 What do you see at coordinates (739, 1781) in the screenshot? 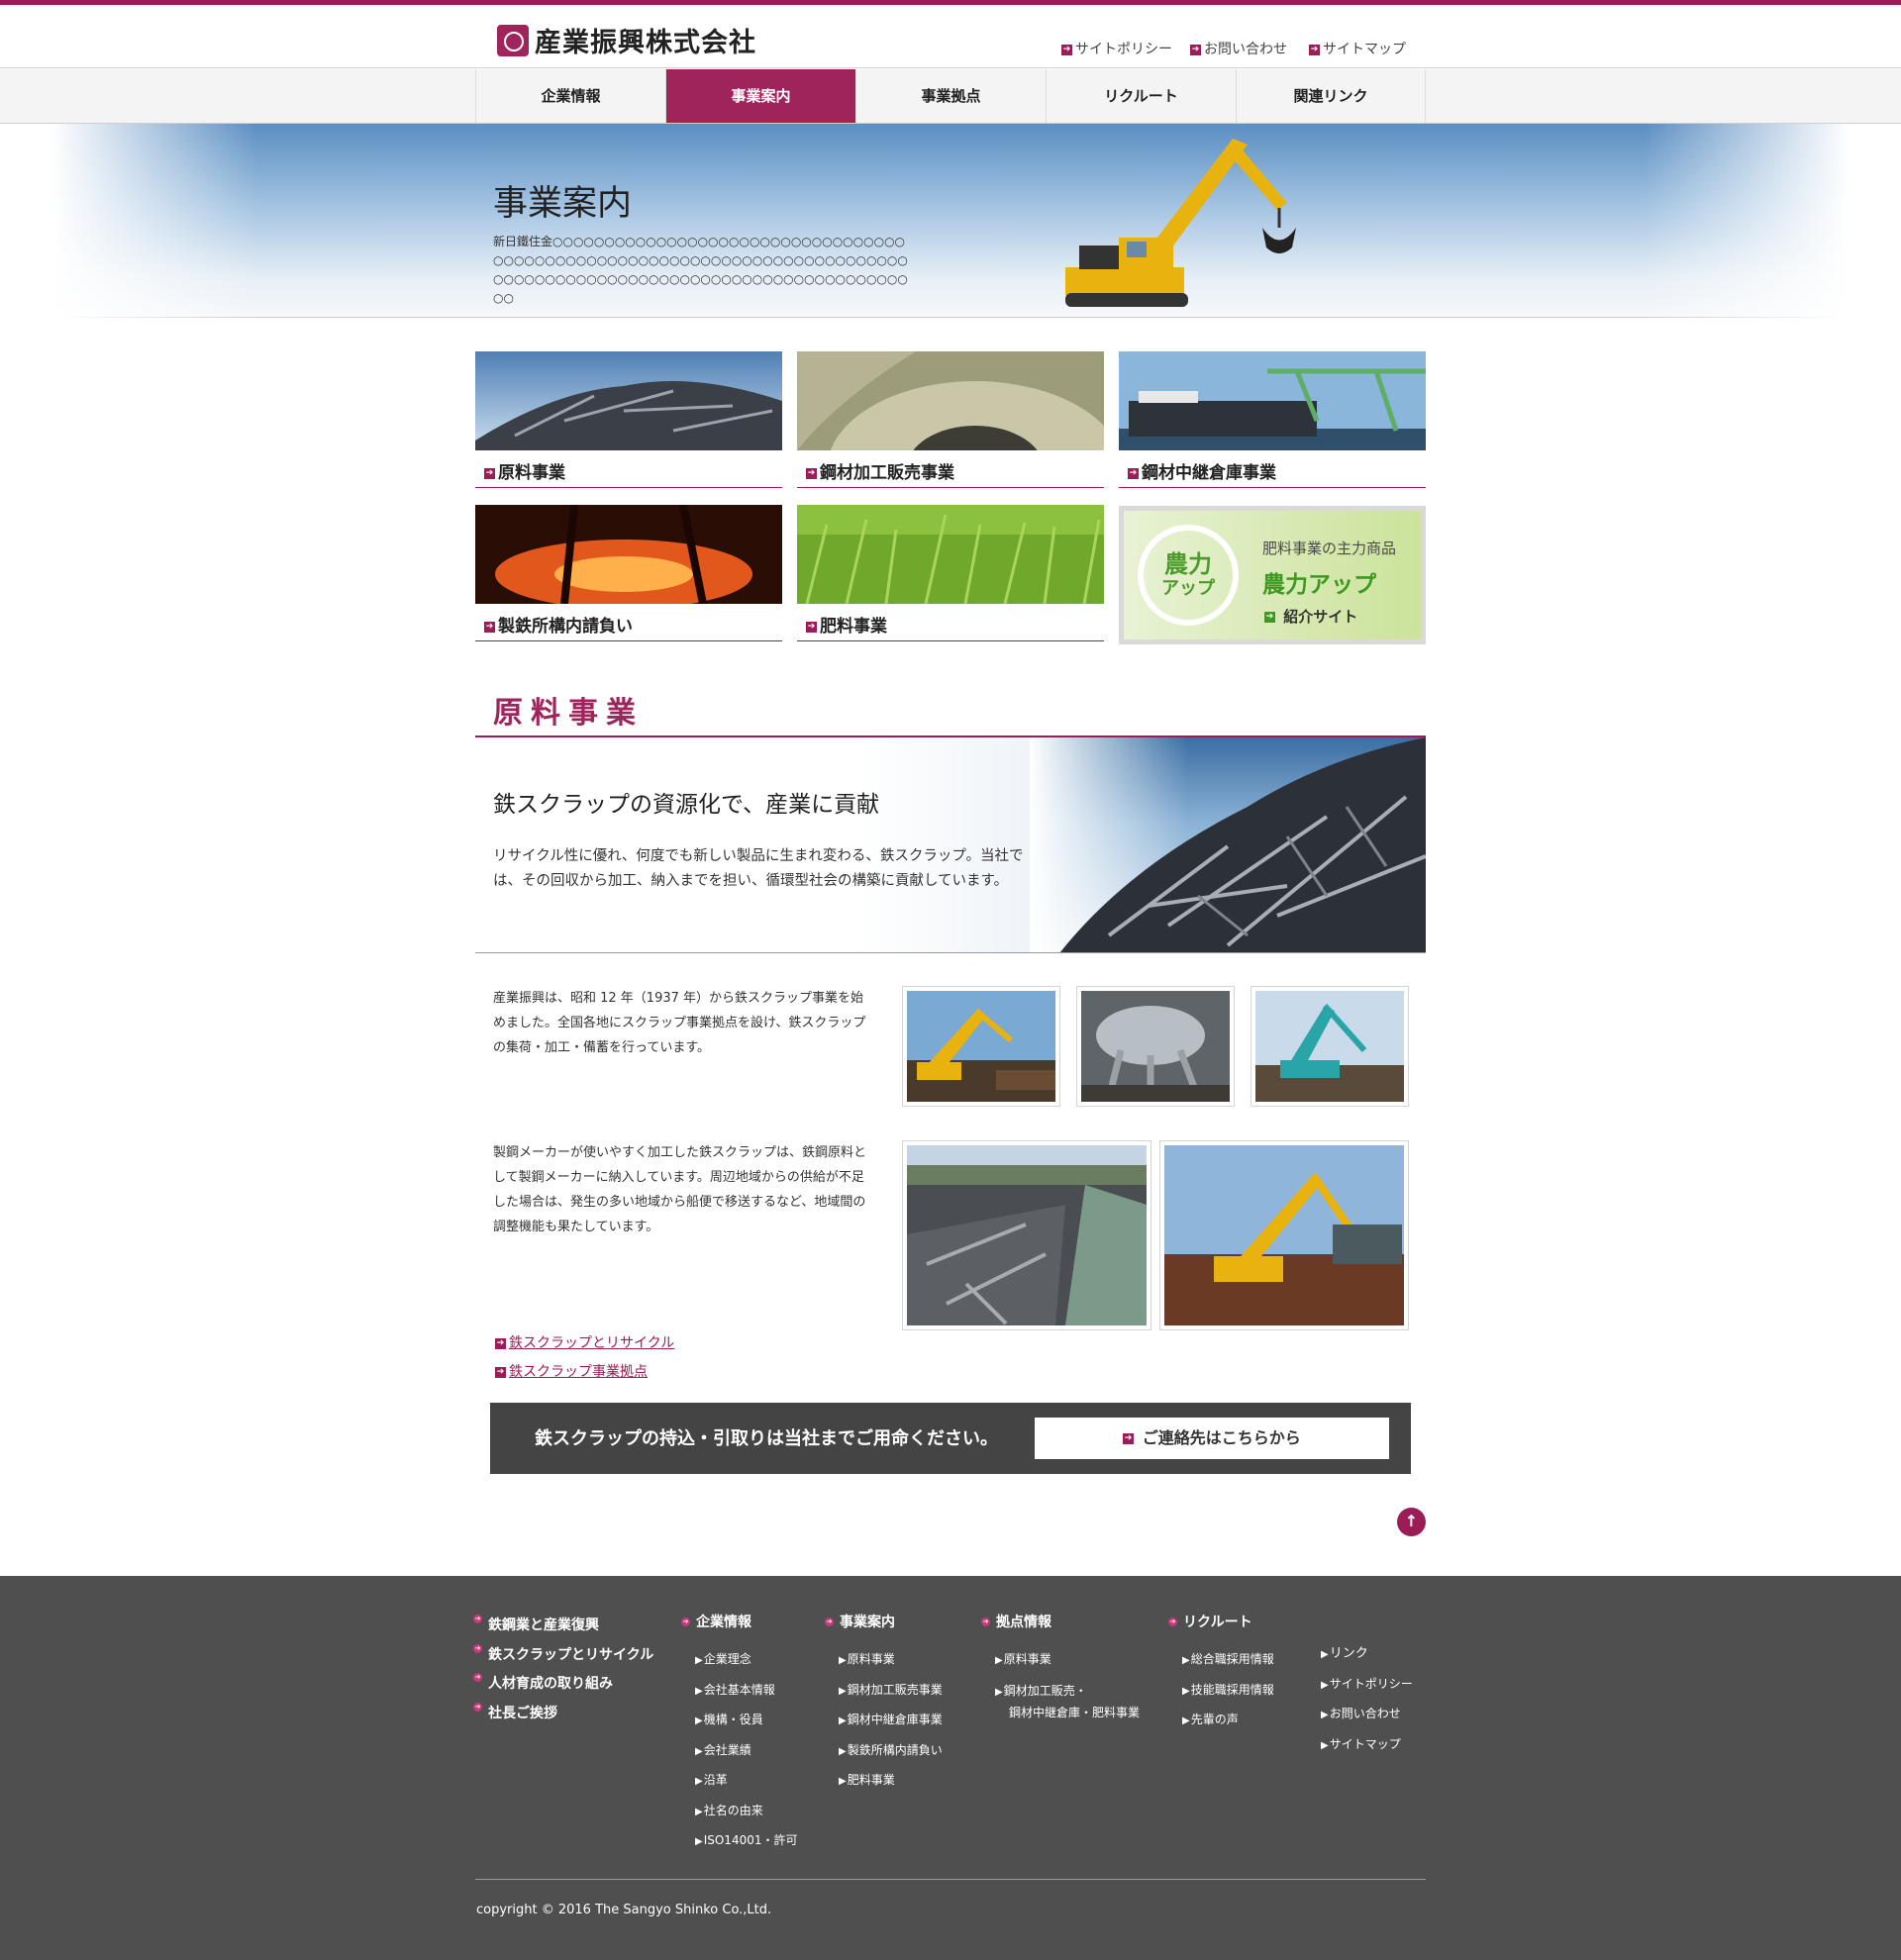
I see `footer-link: 沿革` at bounding box center [739, 1781].